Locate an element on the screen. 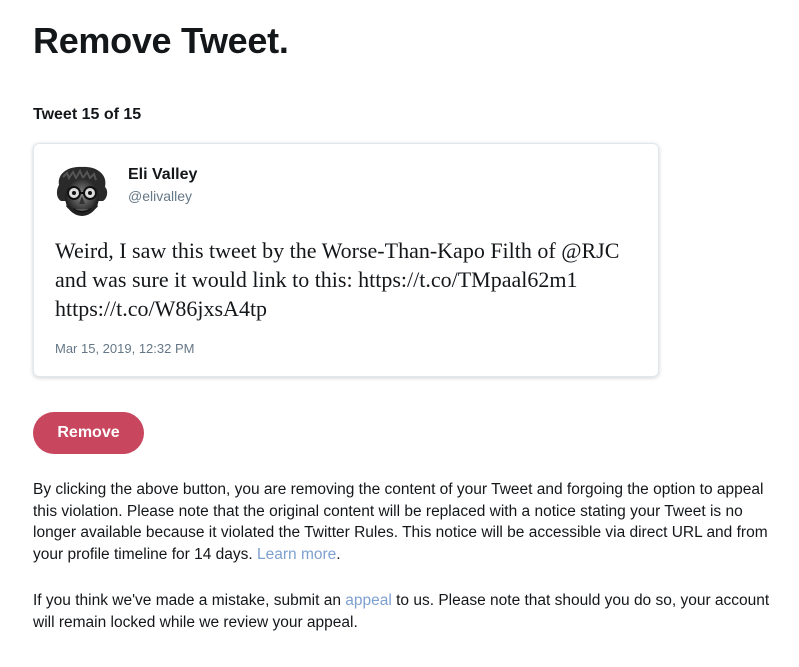  appeal-link: appeal is located at coordinates (368, 600).